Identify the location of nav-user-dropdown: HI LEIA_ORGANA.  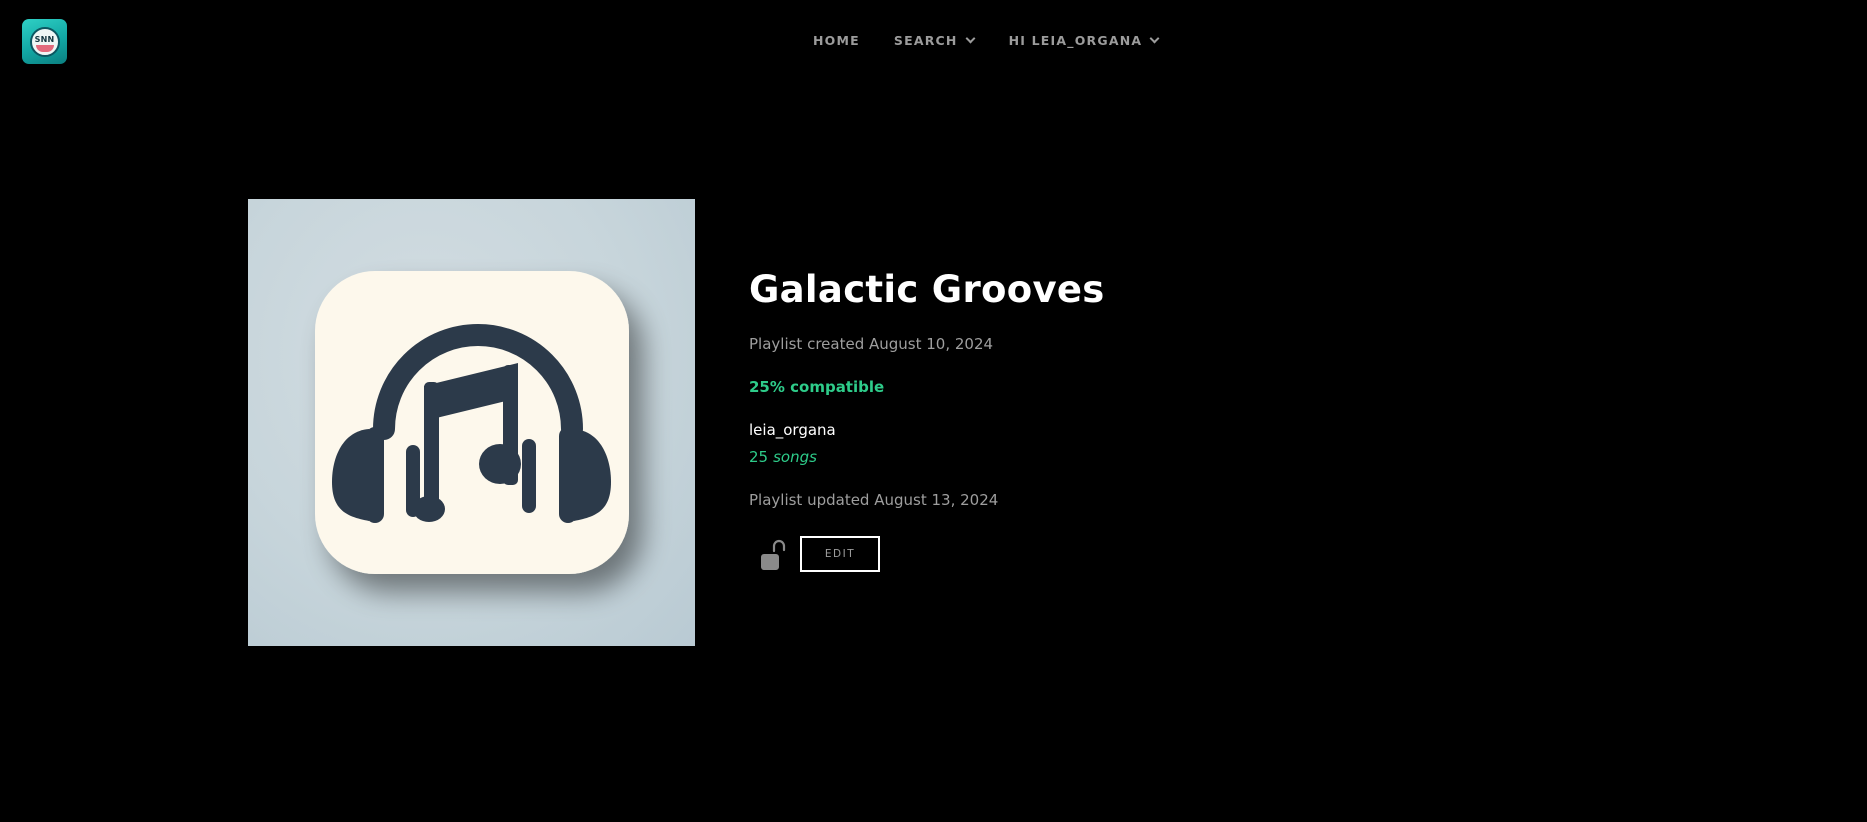
(1084, 40).